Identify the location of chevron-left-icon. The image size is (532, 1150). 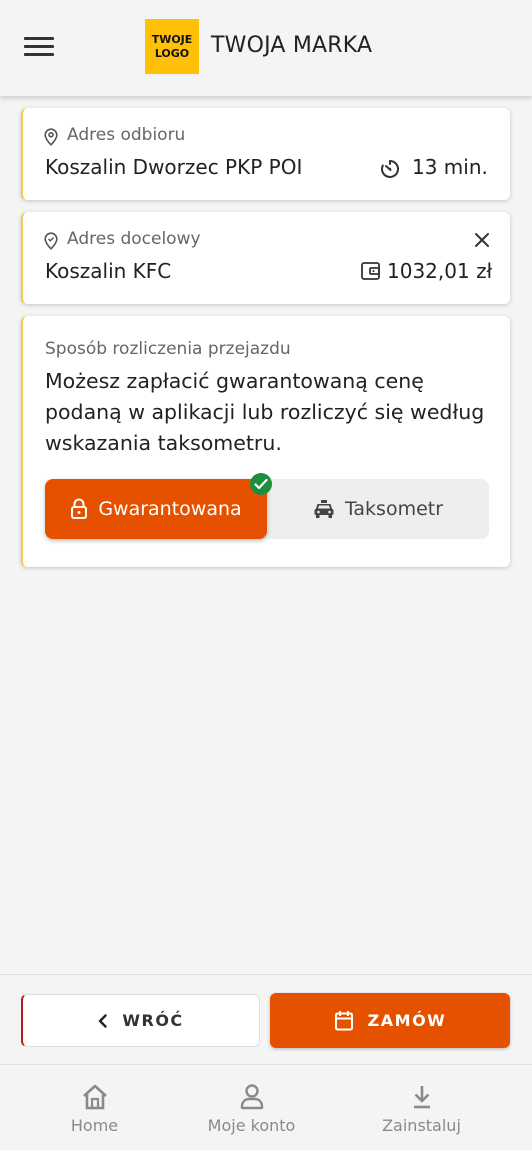
(103, 1020).